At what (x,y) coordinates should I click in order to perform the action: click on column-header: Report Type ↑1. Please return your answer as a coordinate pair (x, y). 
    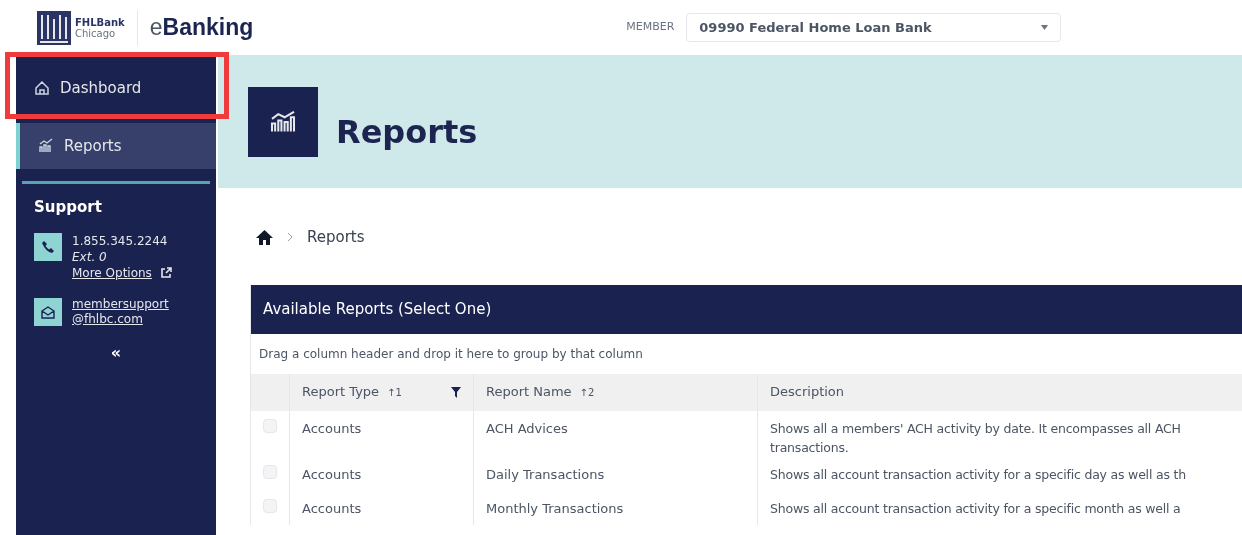
    Looking at the image, I should click on (381, 392).